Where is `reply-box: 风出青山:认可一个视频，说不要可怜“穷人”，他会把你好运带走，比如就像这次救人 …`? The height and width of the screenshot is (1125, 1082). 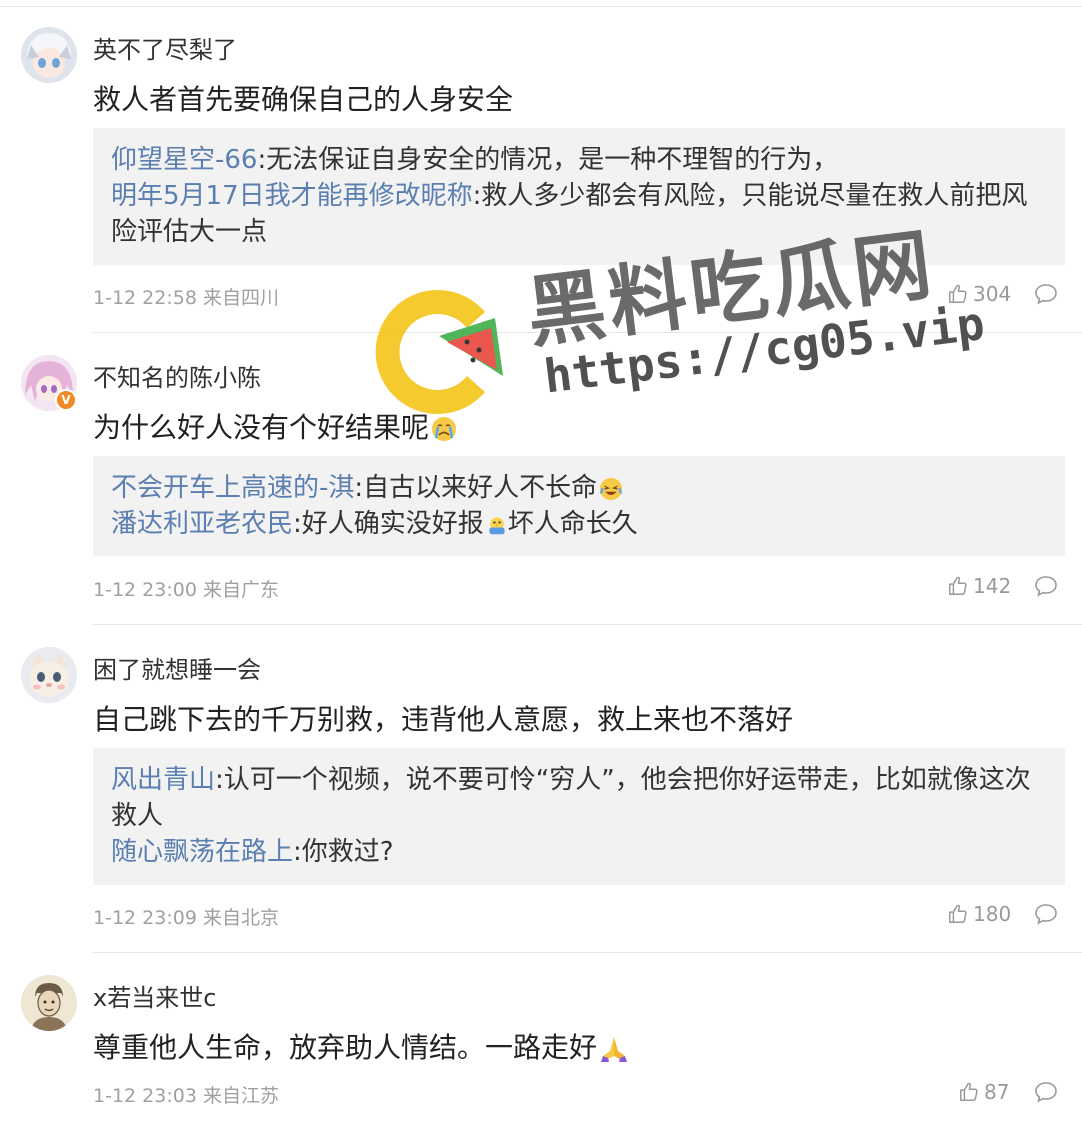 reply-box: 风出青山:认可一个视频，说不要可怜“穷人”，他会把你好运带走，比如就像这次救人 … is located at coordinates (579, 816).